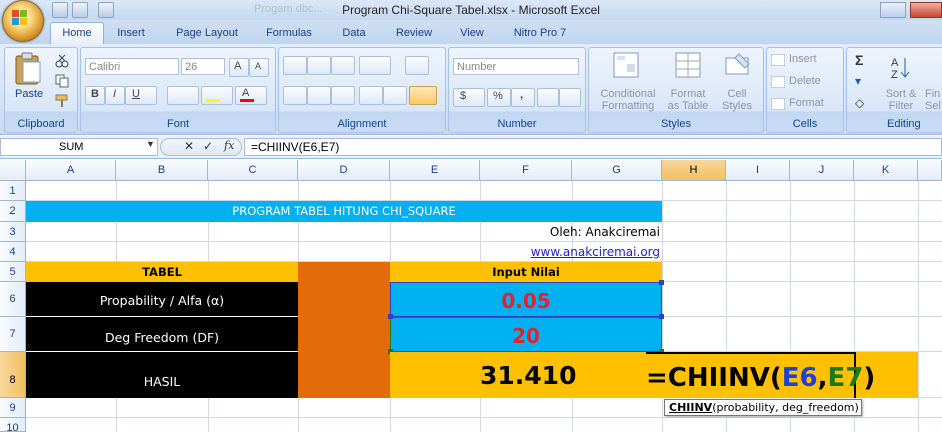 This screenshot has width=942, height=432. What do you see at coordinates (13, 191) in the screenshot?
I see `row-header-1: 1` at bounding box center [13, 191].